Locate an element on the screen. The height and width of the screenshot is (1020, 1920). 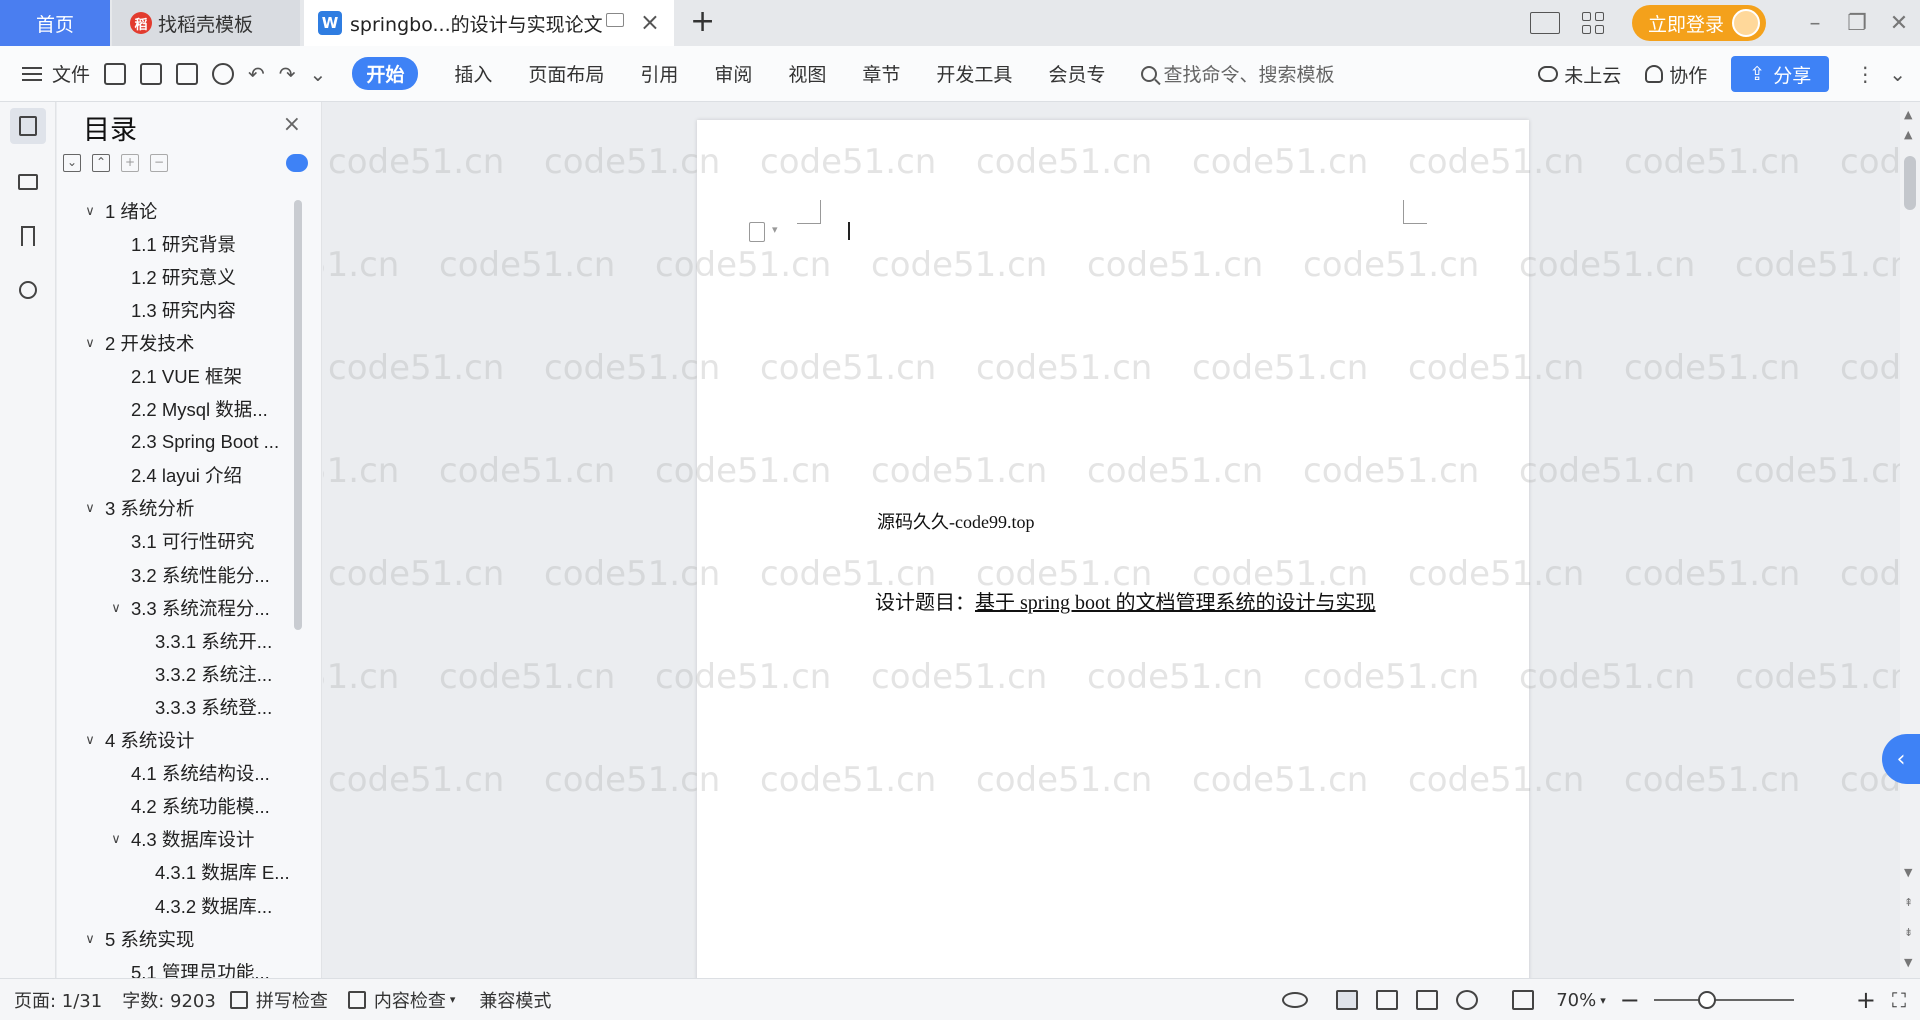
prev-page-icon: ⇞ is located at coordinates (1908, 902).